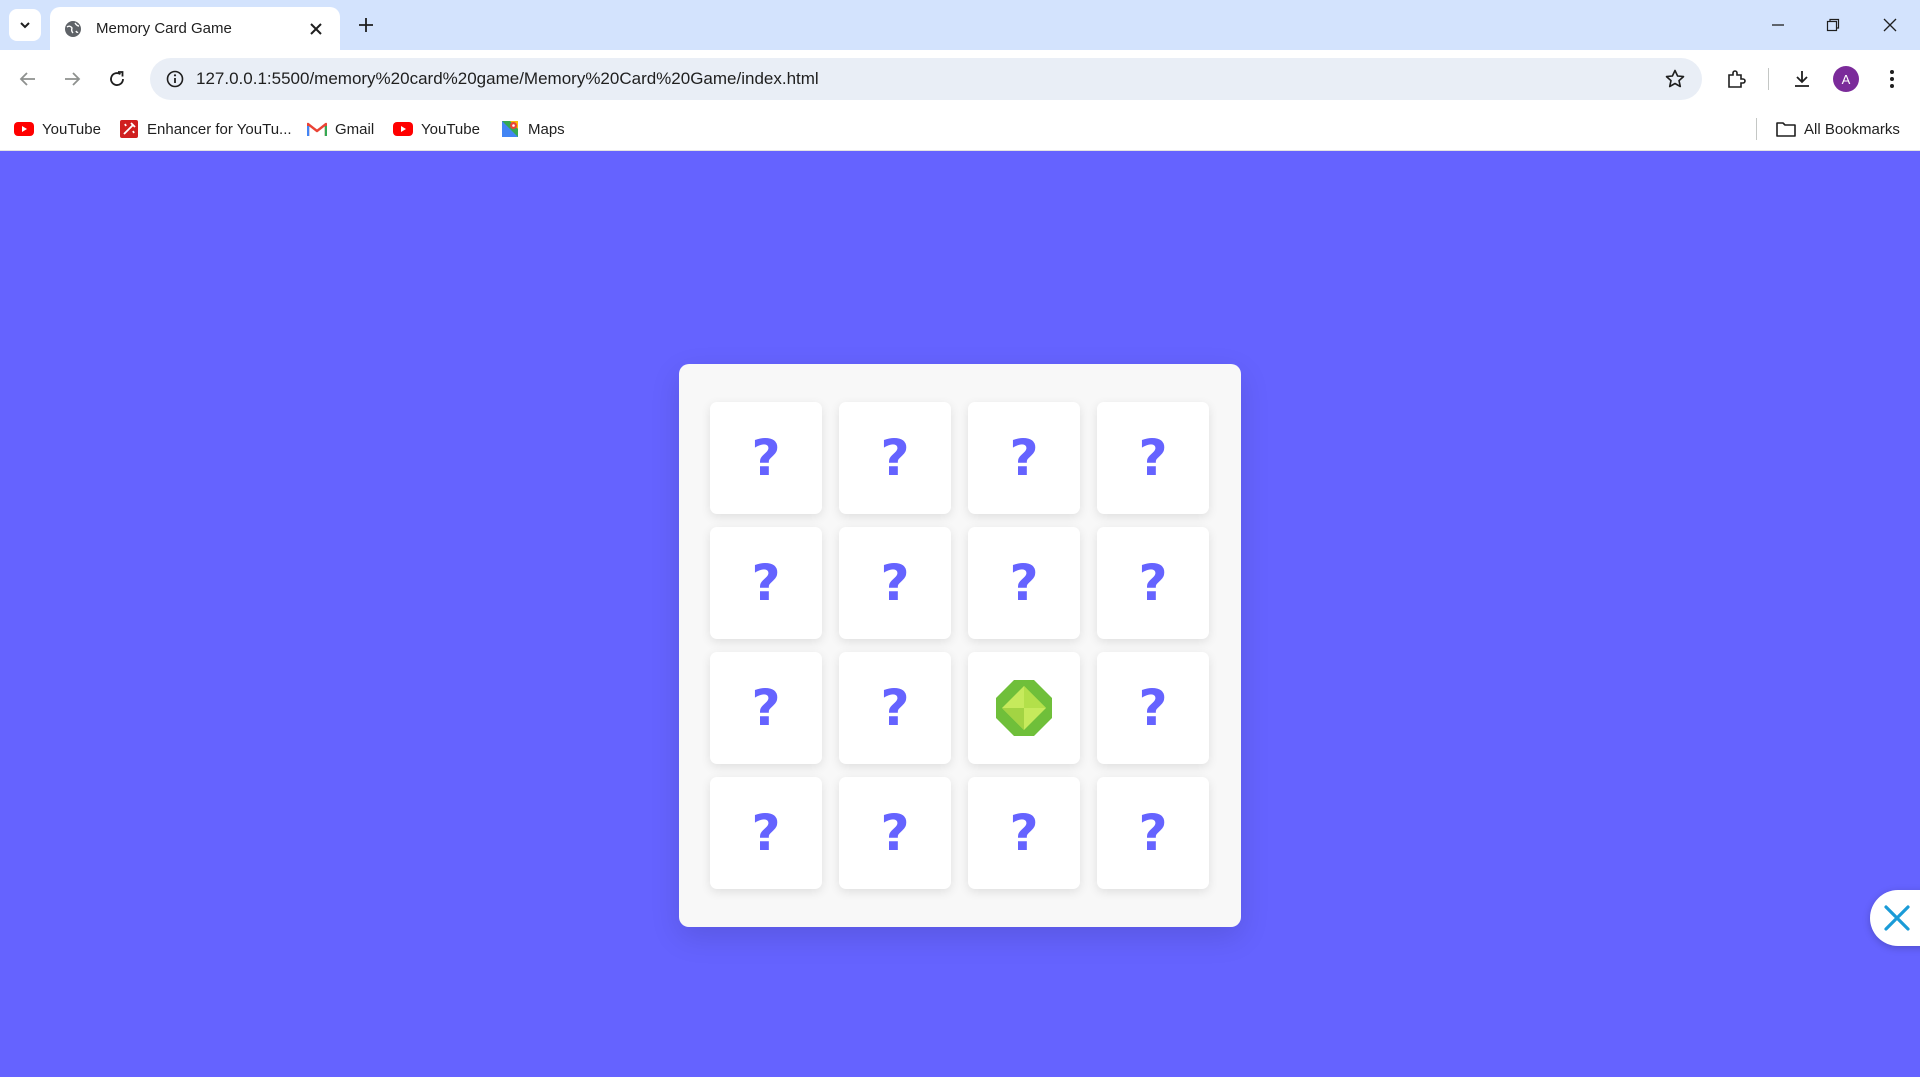 The height and width of the screenshot is (1077, 1920). I want to click on extensions-button, so click(1736, 79).